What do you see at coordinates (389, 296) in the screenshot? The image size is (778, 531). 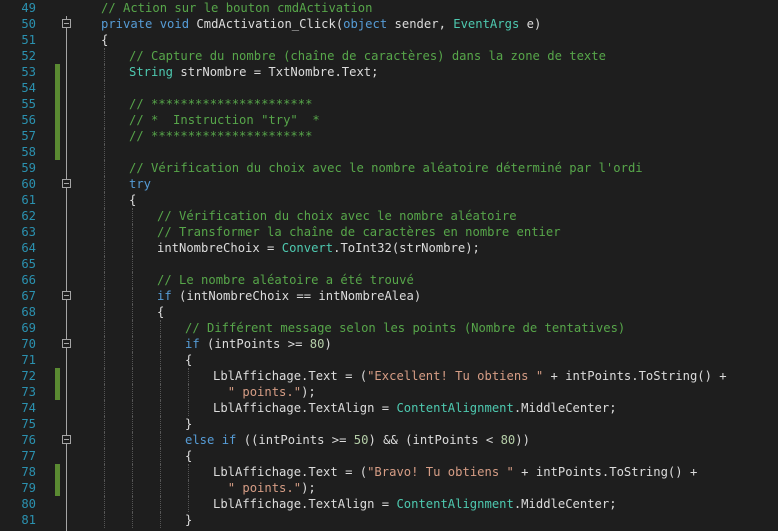 I see `code-line: 67 if (intNombreChoix == intNombreAlea)` at bounding box center [389, 296].